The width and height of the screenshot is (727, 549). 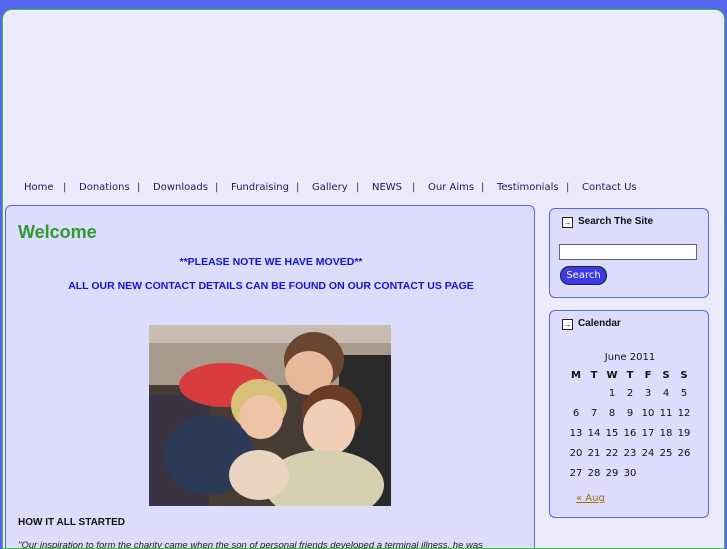 What do you see at coordinates (576, 375) in the screenshot?
I see `weekday-header: M` at bounding box center [576, 375].